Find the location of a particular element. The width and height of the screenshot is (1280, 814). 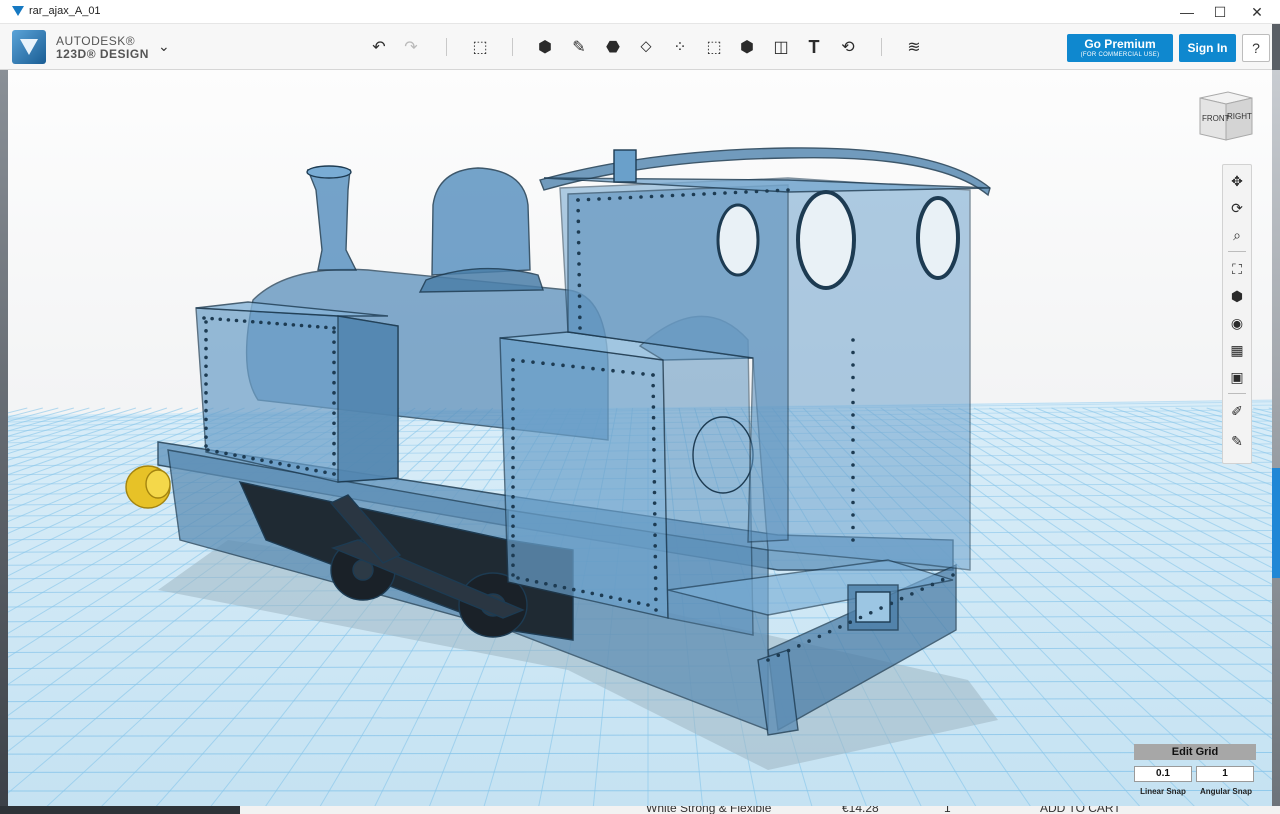

text-icon: T is located at coordinates (814, 47).